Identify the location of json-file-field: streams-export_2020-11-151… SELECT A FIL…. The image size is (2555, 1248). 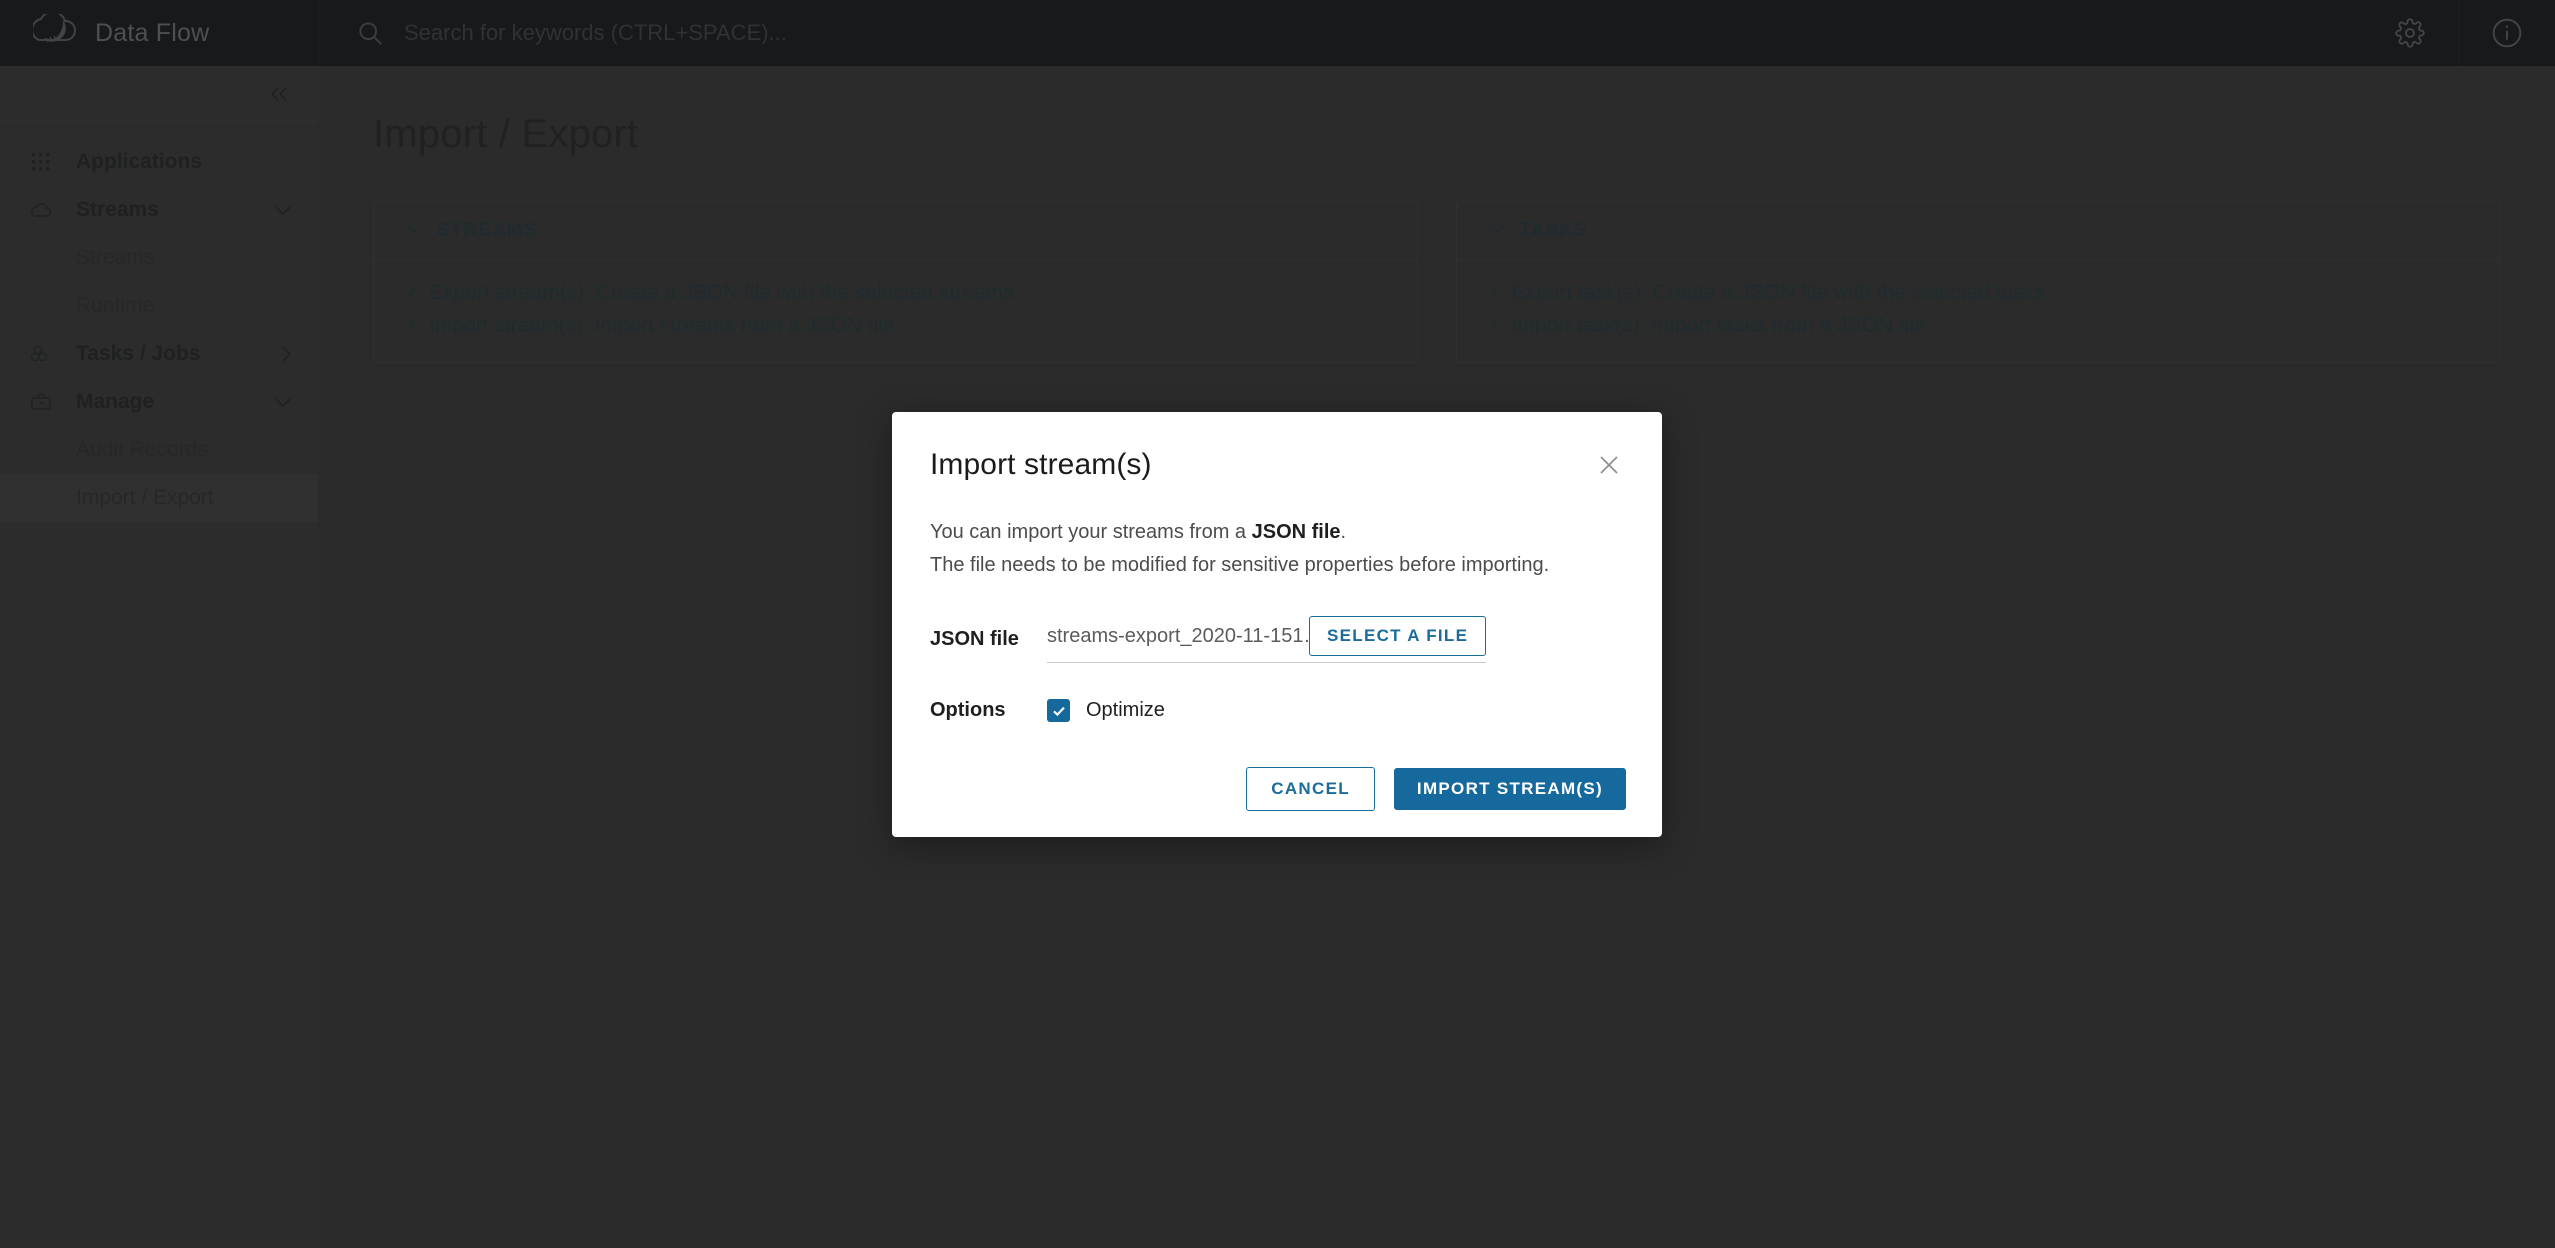
(1267, 639).